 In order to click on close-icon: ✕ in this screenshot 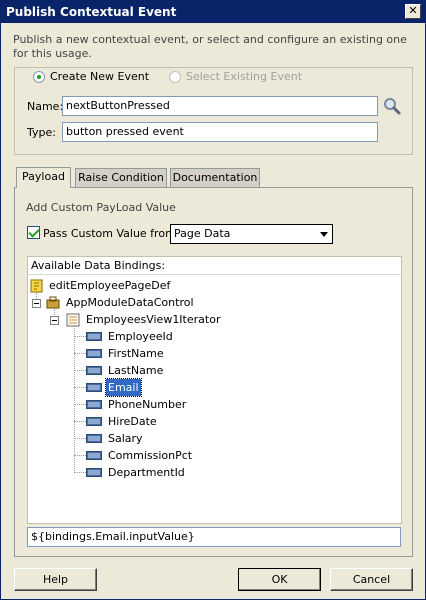, I will do `click(413, 11)`.